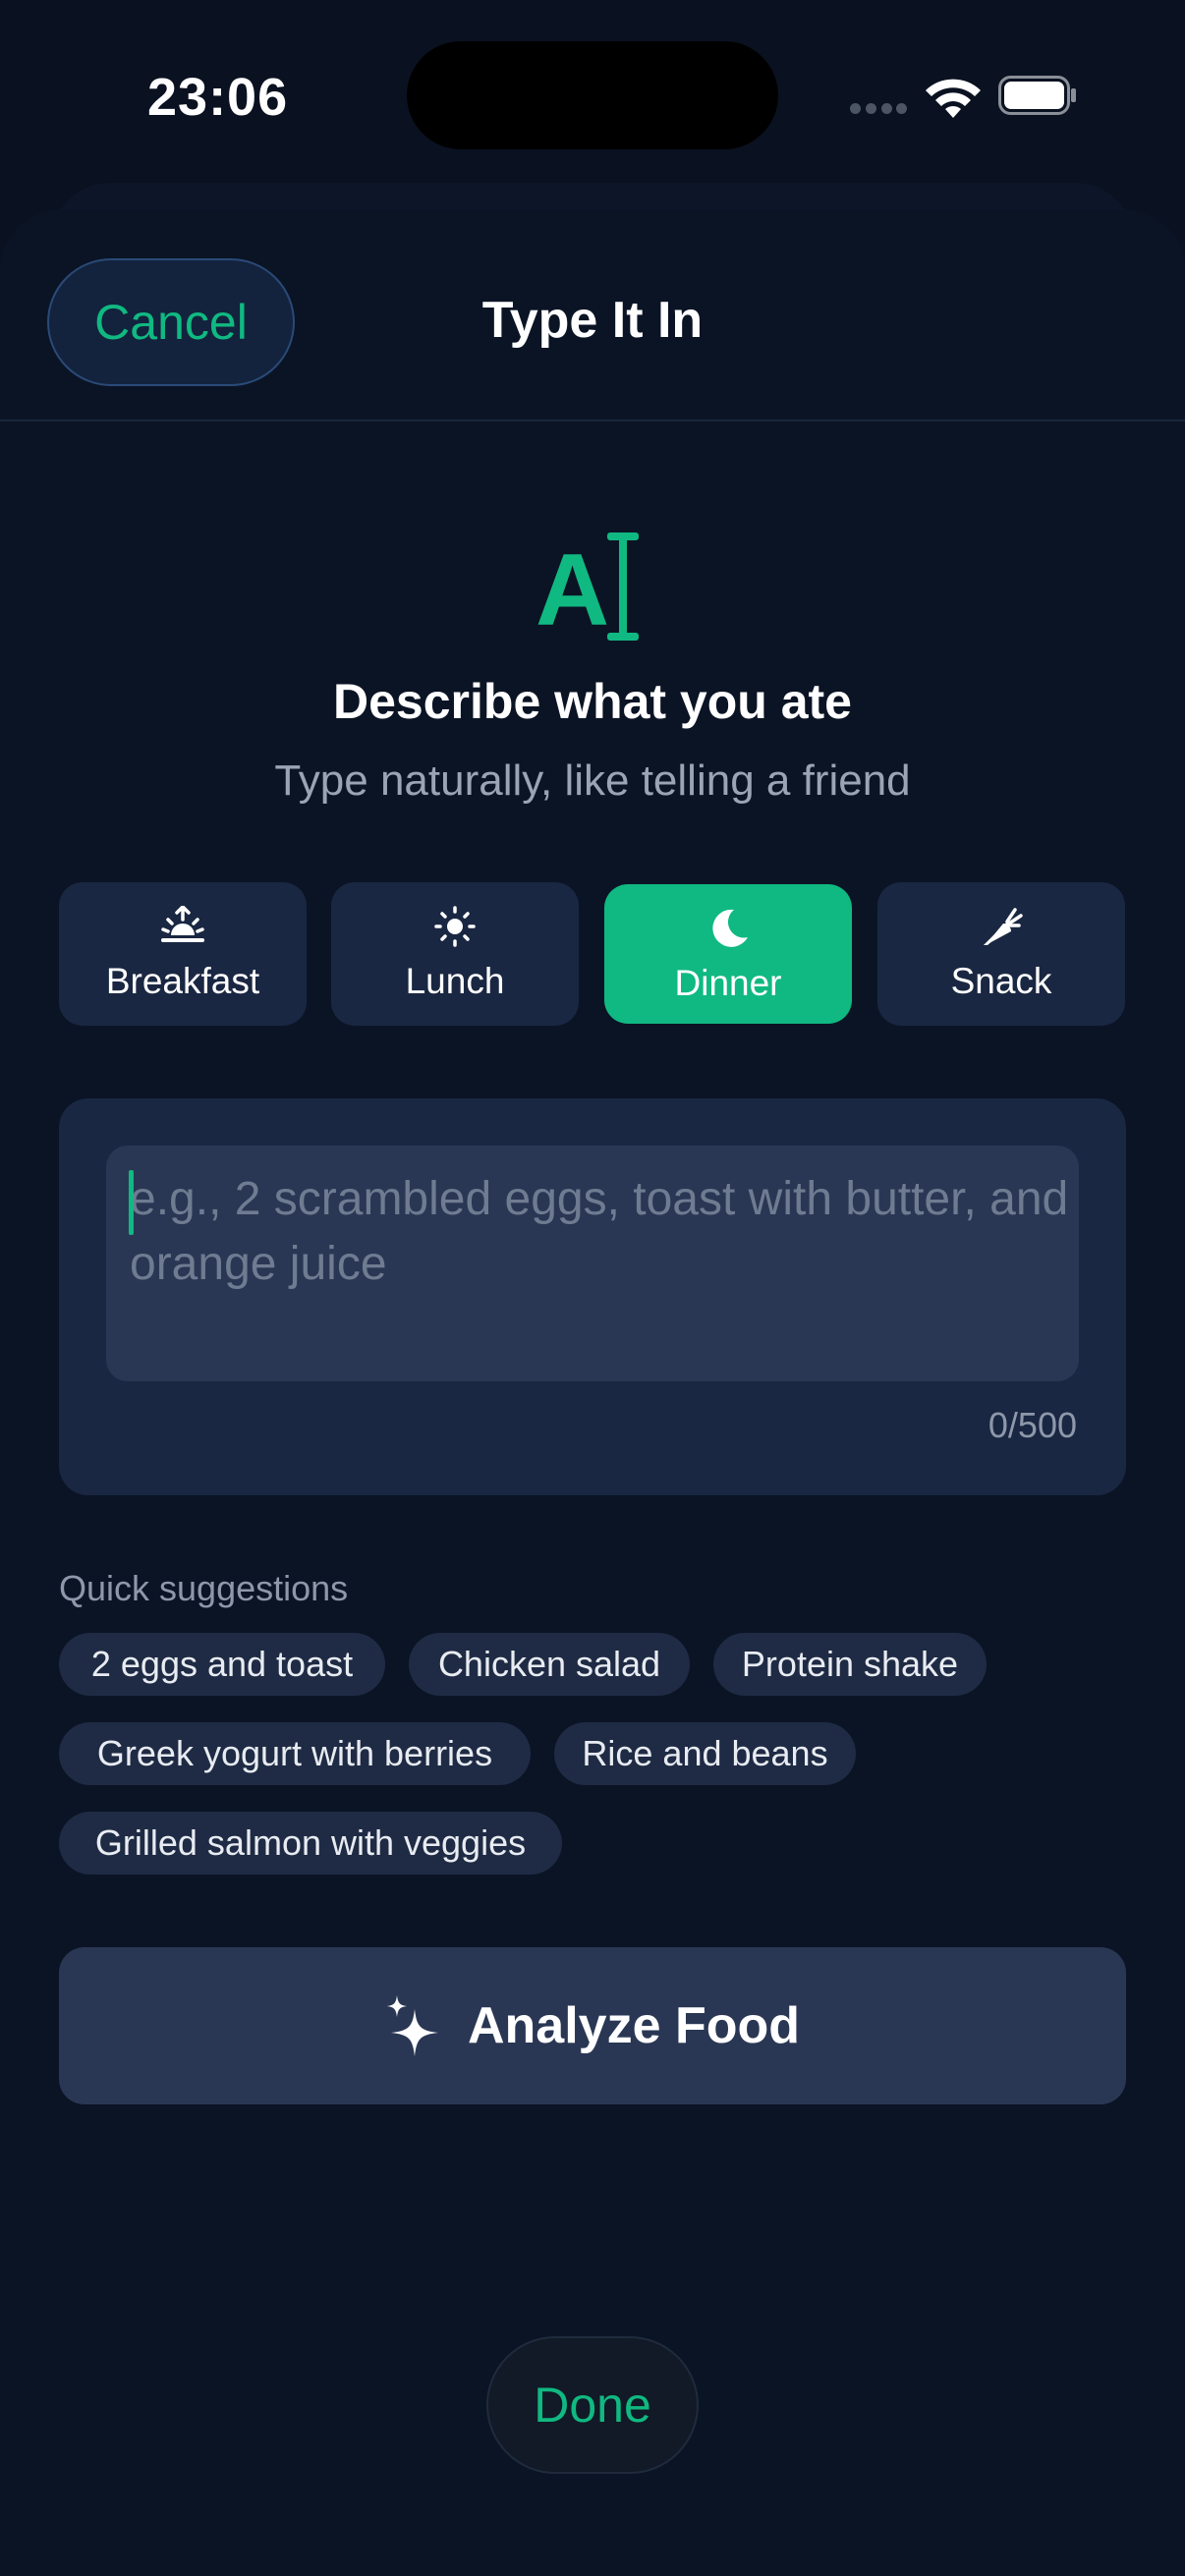  Describe the element at coordinates (634, 2025) in the screenshot. I see `analyze-food-label: Analyze Food` at that location.